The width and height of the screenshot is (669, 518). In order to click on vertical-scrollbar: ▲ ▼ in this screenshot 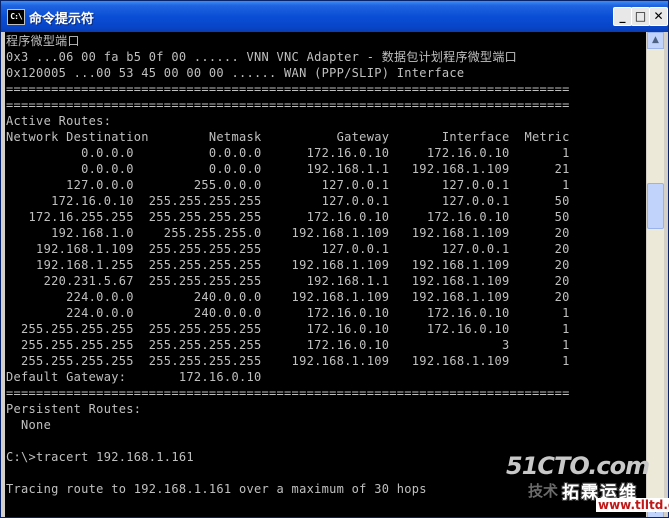, I will do `click(655, 274)`.